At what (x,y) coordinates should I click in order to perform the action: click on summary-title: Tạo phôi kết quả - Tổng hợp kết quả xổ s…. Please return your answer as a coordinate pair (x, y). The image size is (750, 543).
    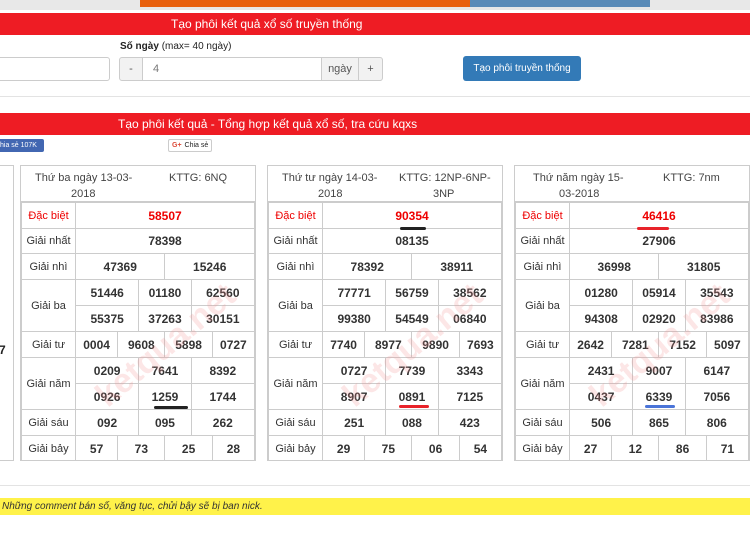
    Looking at the image, I should click on (268, 124).